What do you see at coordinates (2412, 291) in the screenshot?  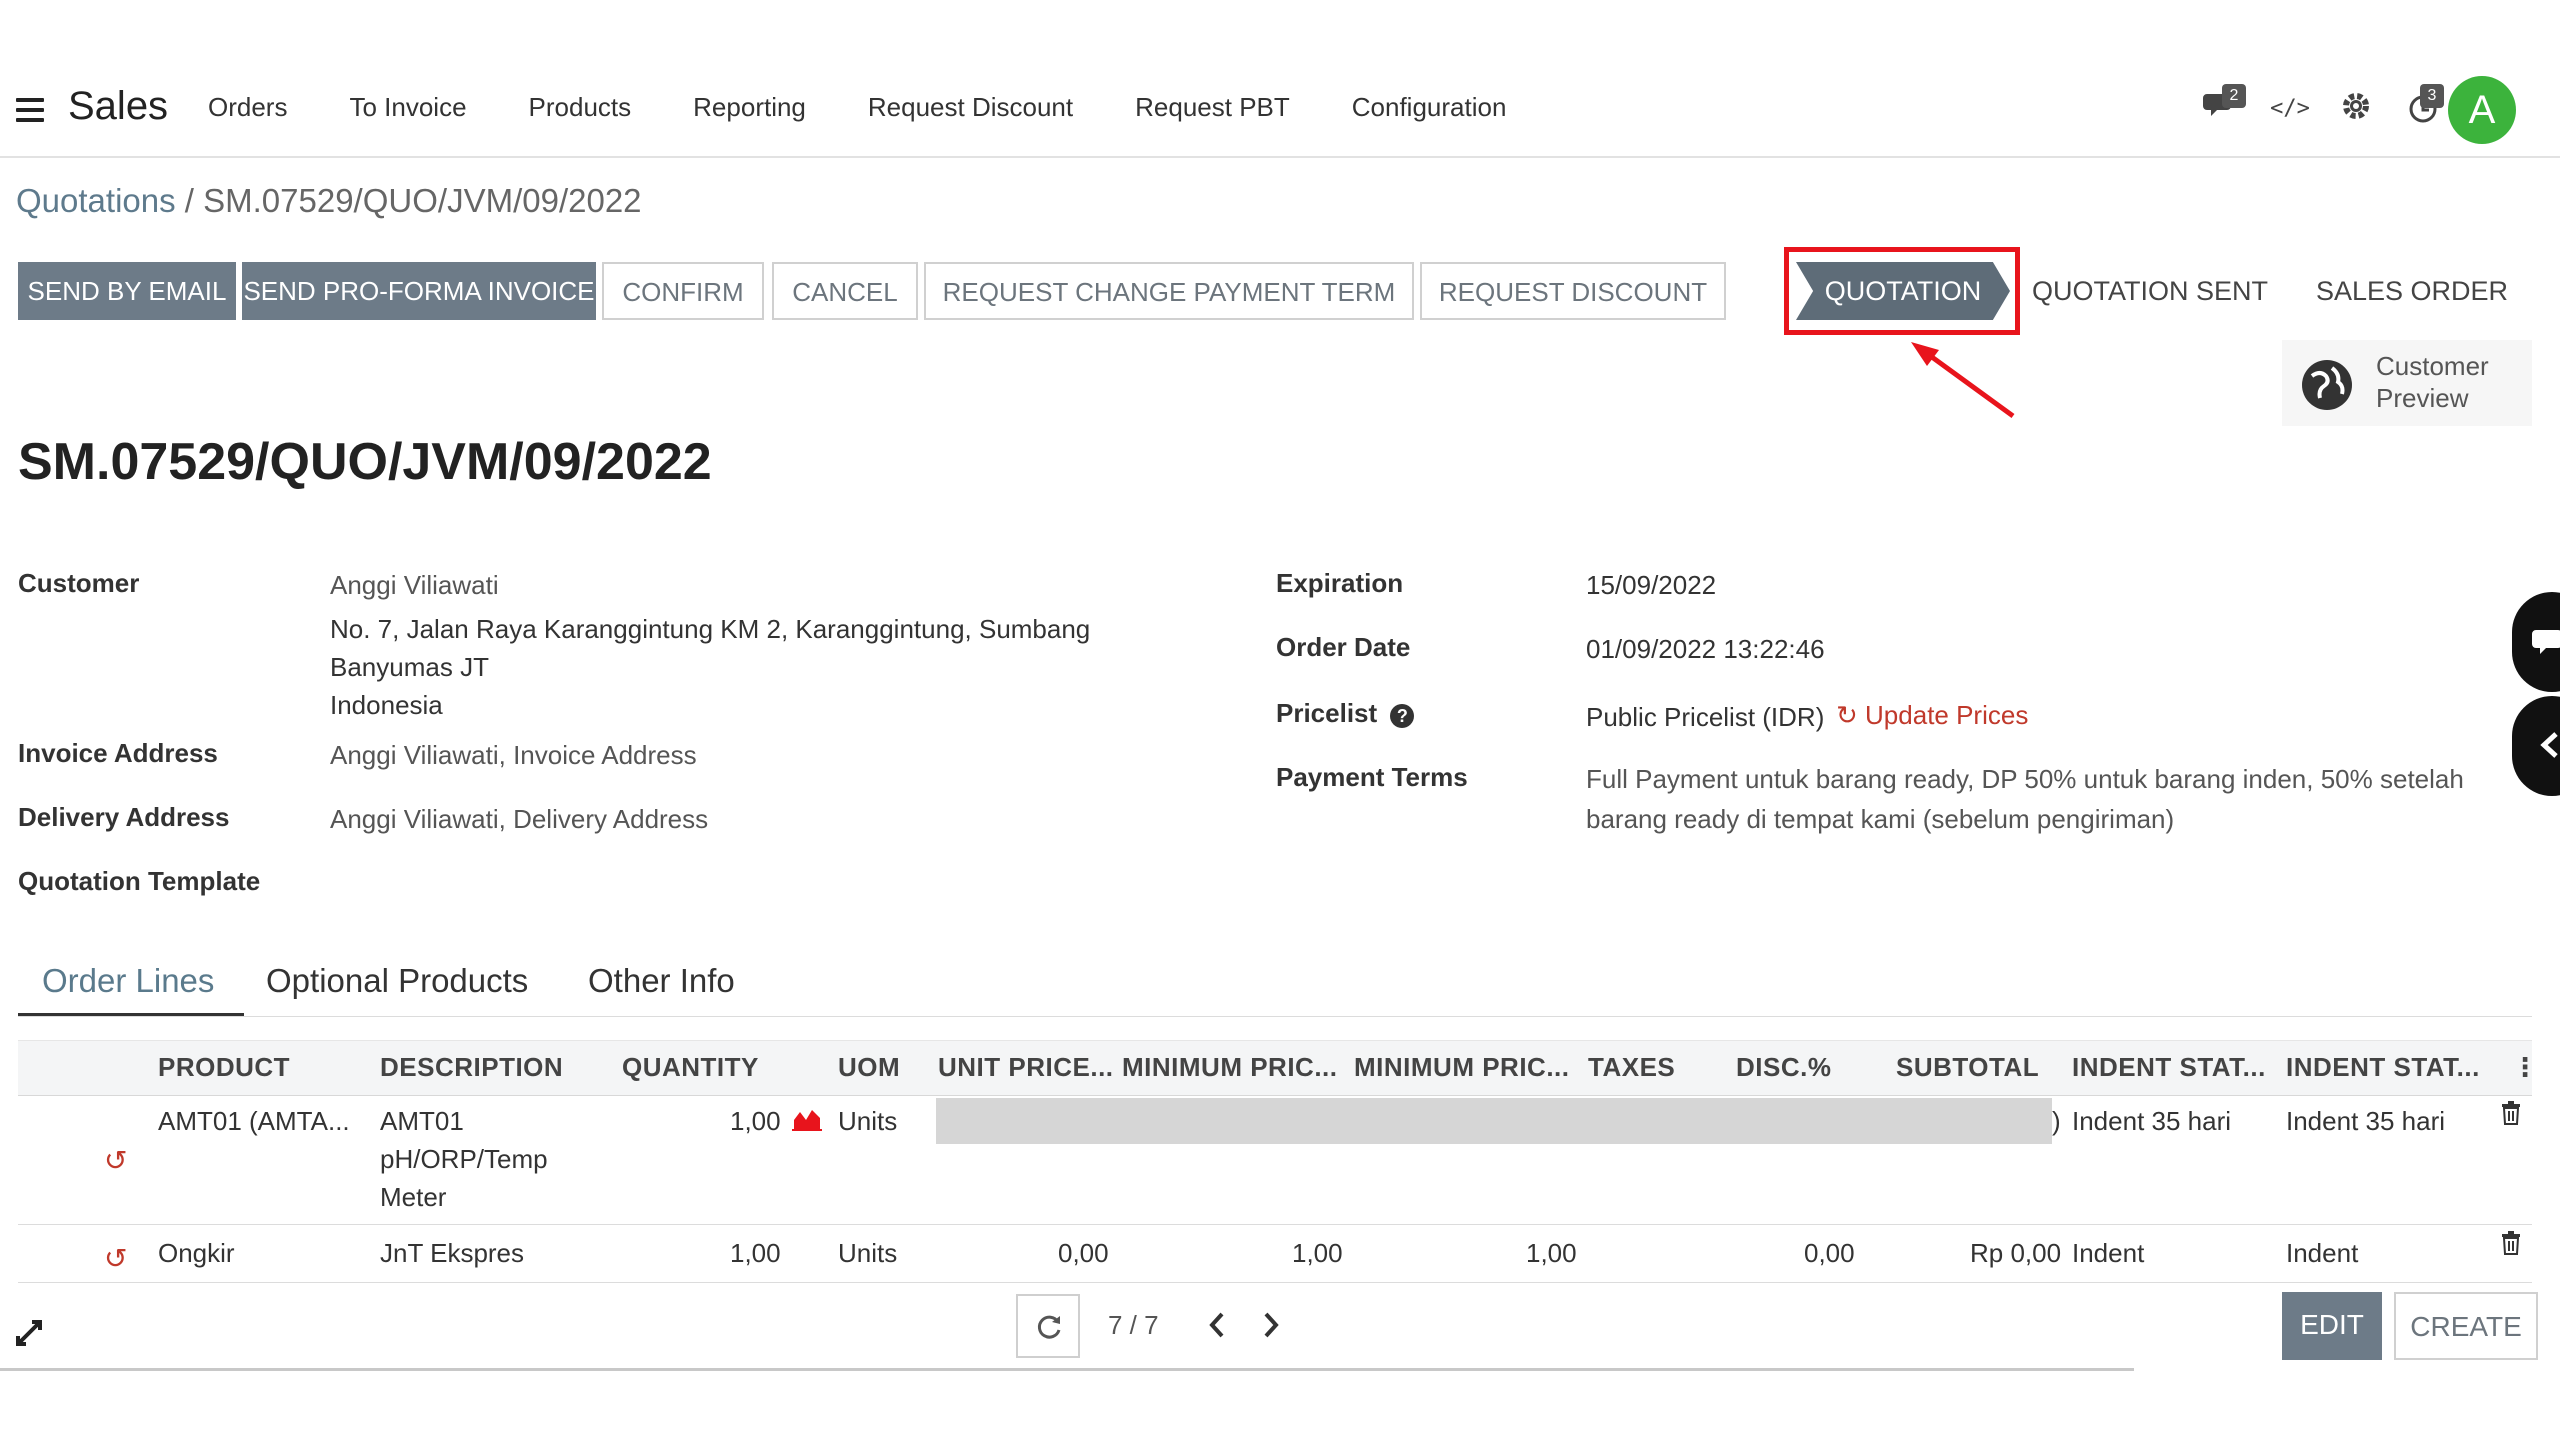 I see `status-sales-order: SALES ORDER` at bounding box center [2412, 291].